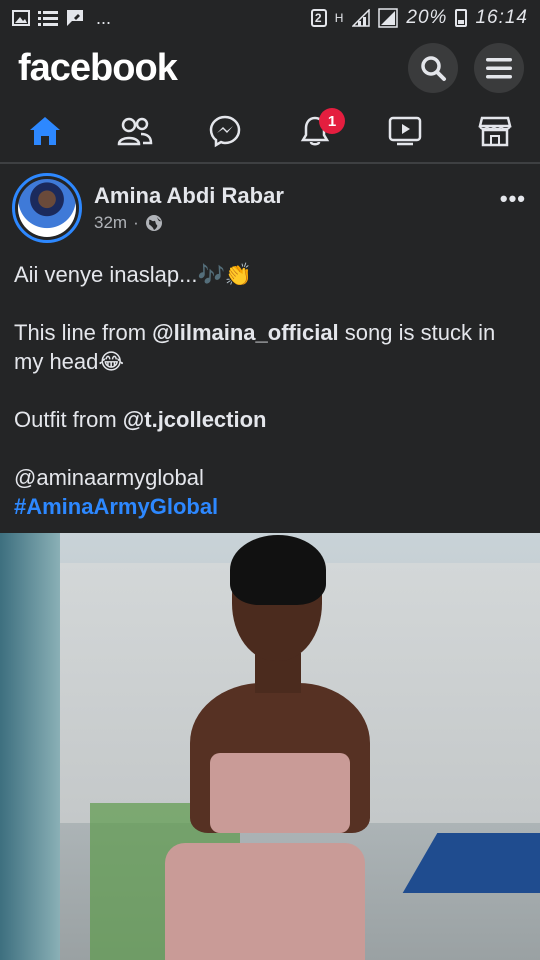 The image size is (540, 960). I want to click on post-line-3: Outfit from @t.jcollection, so click(270, 419).